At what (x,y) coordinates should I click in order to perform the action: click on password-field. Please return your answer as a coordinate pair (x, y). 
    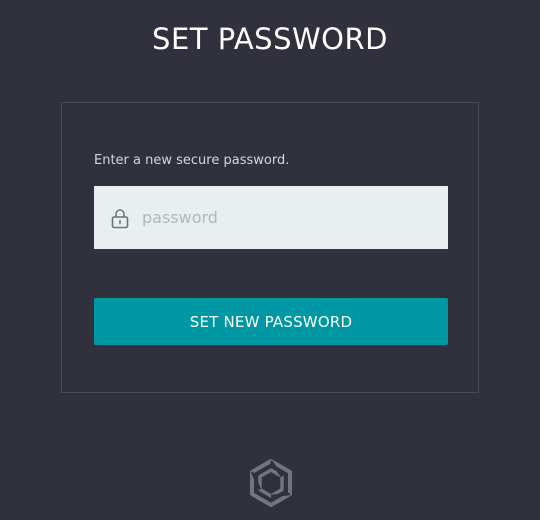
    Looking at the image, I should click on (271, 217).